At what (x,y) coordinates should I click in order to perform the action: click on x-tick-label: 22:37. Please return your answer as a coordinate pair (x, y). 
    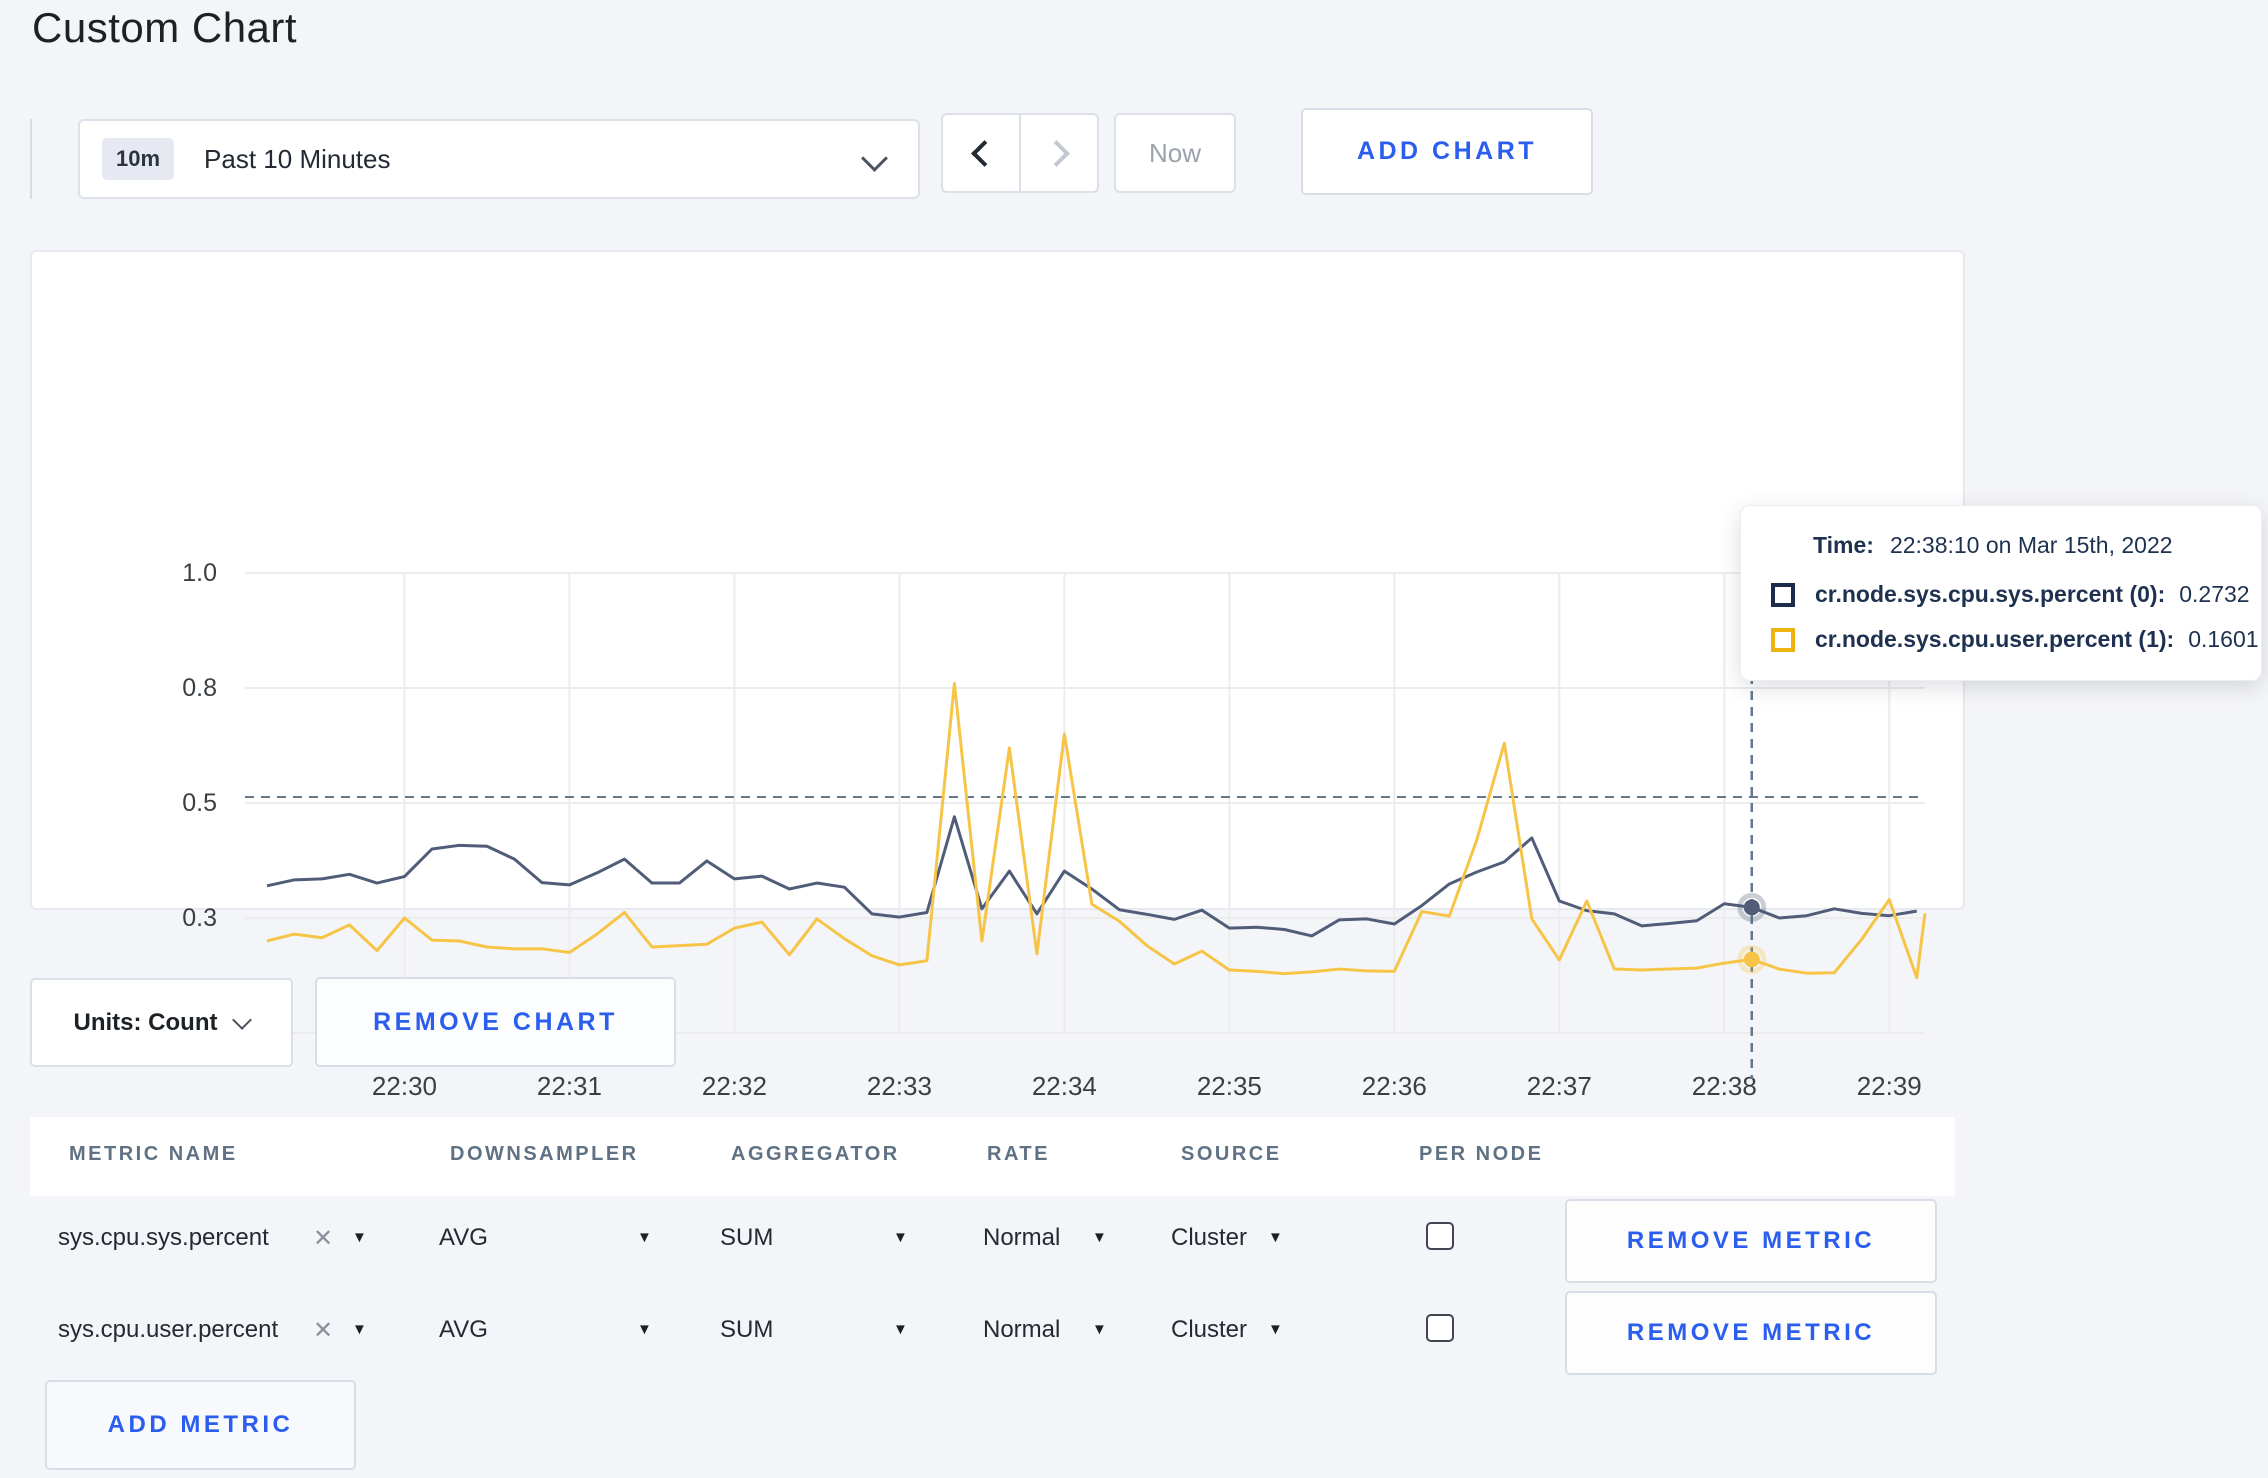
    Looking at the image, I should click on (1559, 1086).